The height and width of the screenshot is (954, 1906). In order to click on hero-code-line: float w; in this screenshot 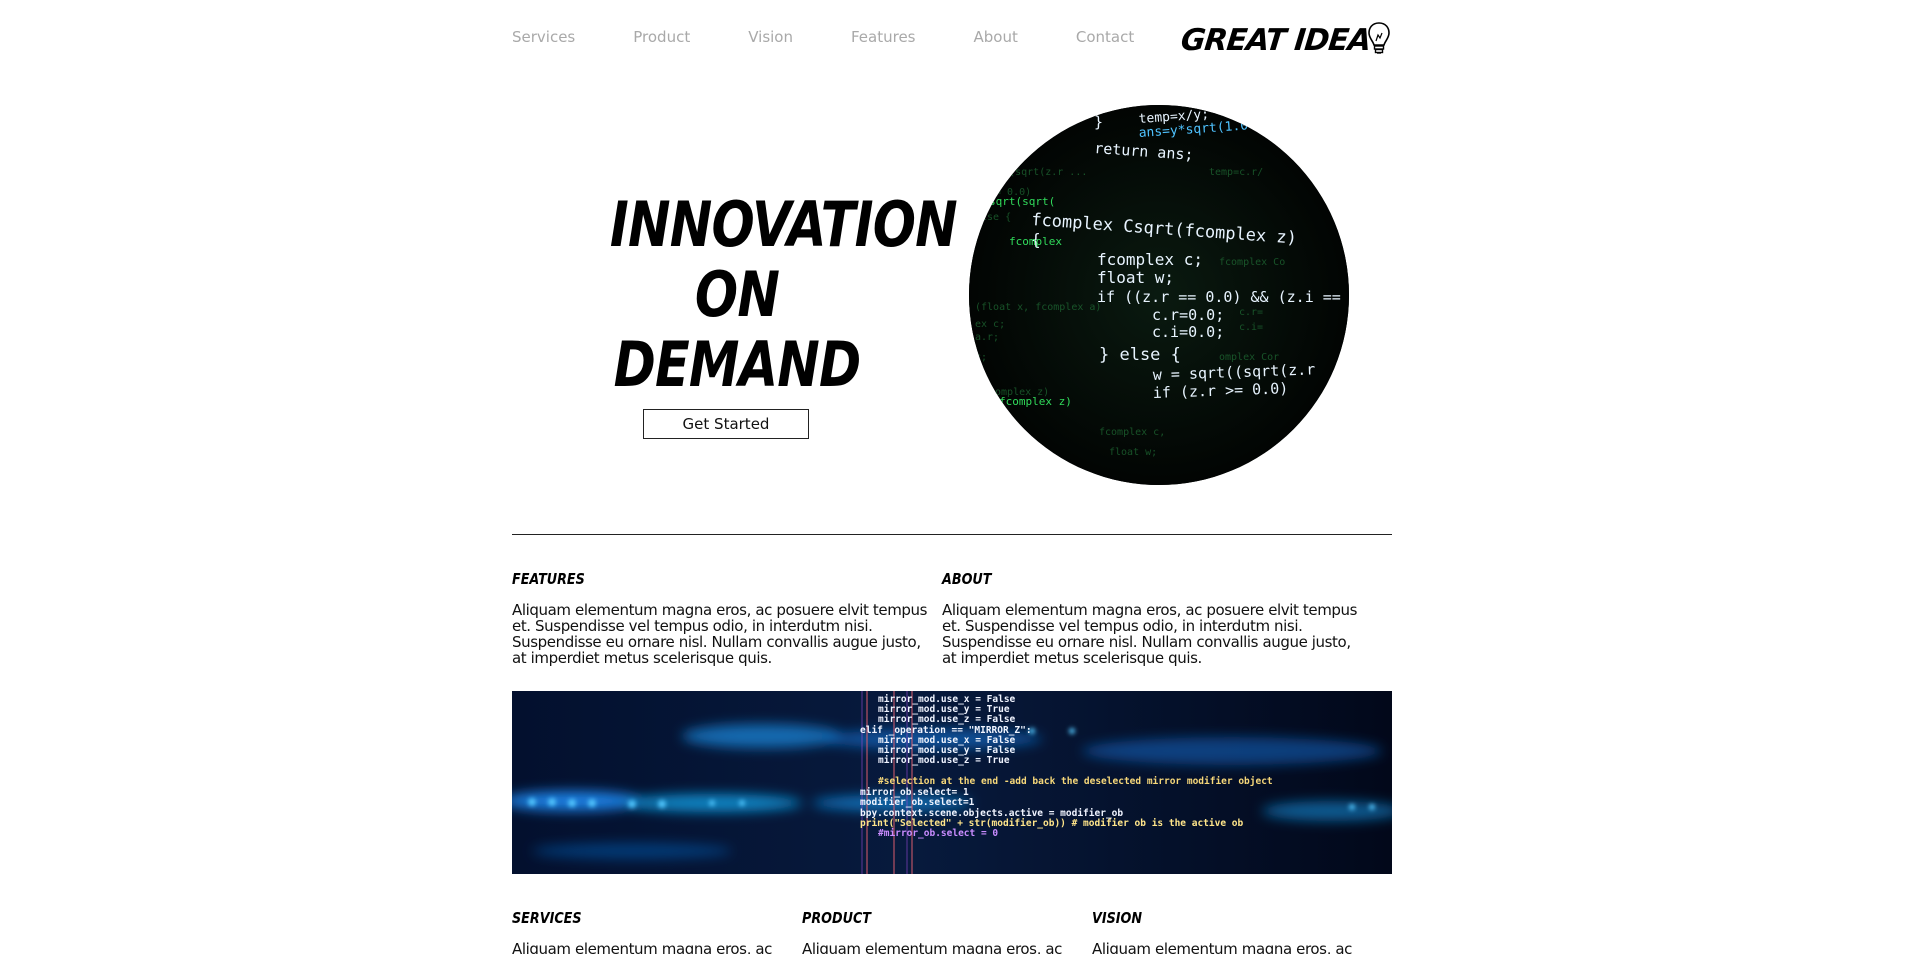, I will do `click(1135, 277)`.